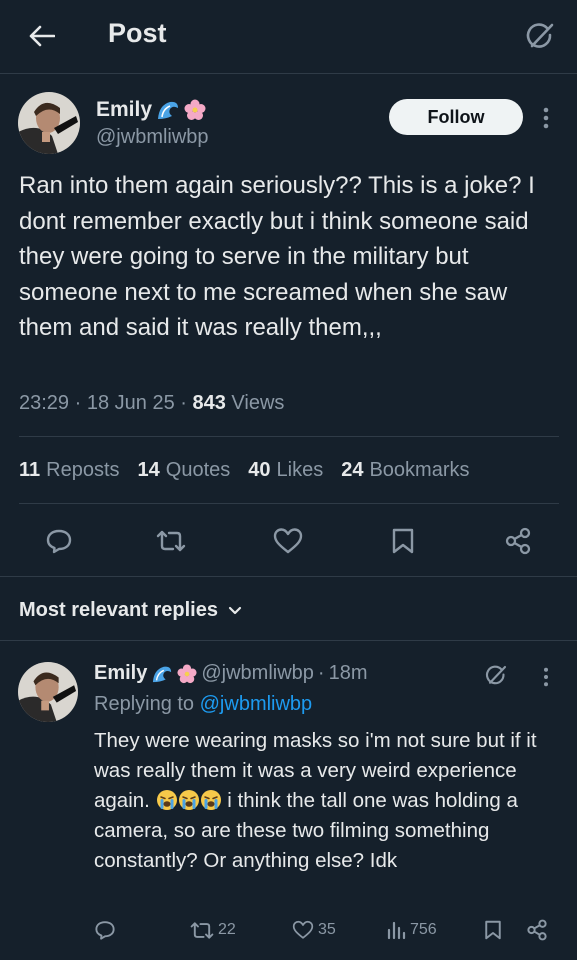 The image size is (577, 960). What do you see at coordinates (396, 930) in the screenshot?
I see `analytics-icon` at bounding box center [396, 930].